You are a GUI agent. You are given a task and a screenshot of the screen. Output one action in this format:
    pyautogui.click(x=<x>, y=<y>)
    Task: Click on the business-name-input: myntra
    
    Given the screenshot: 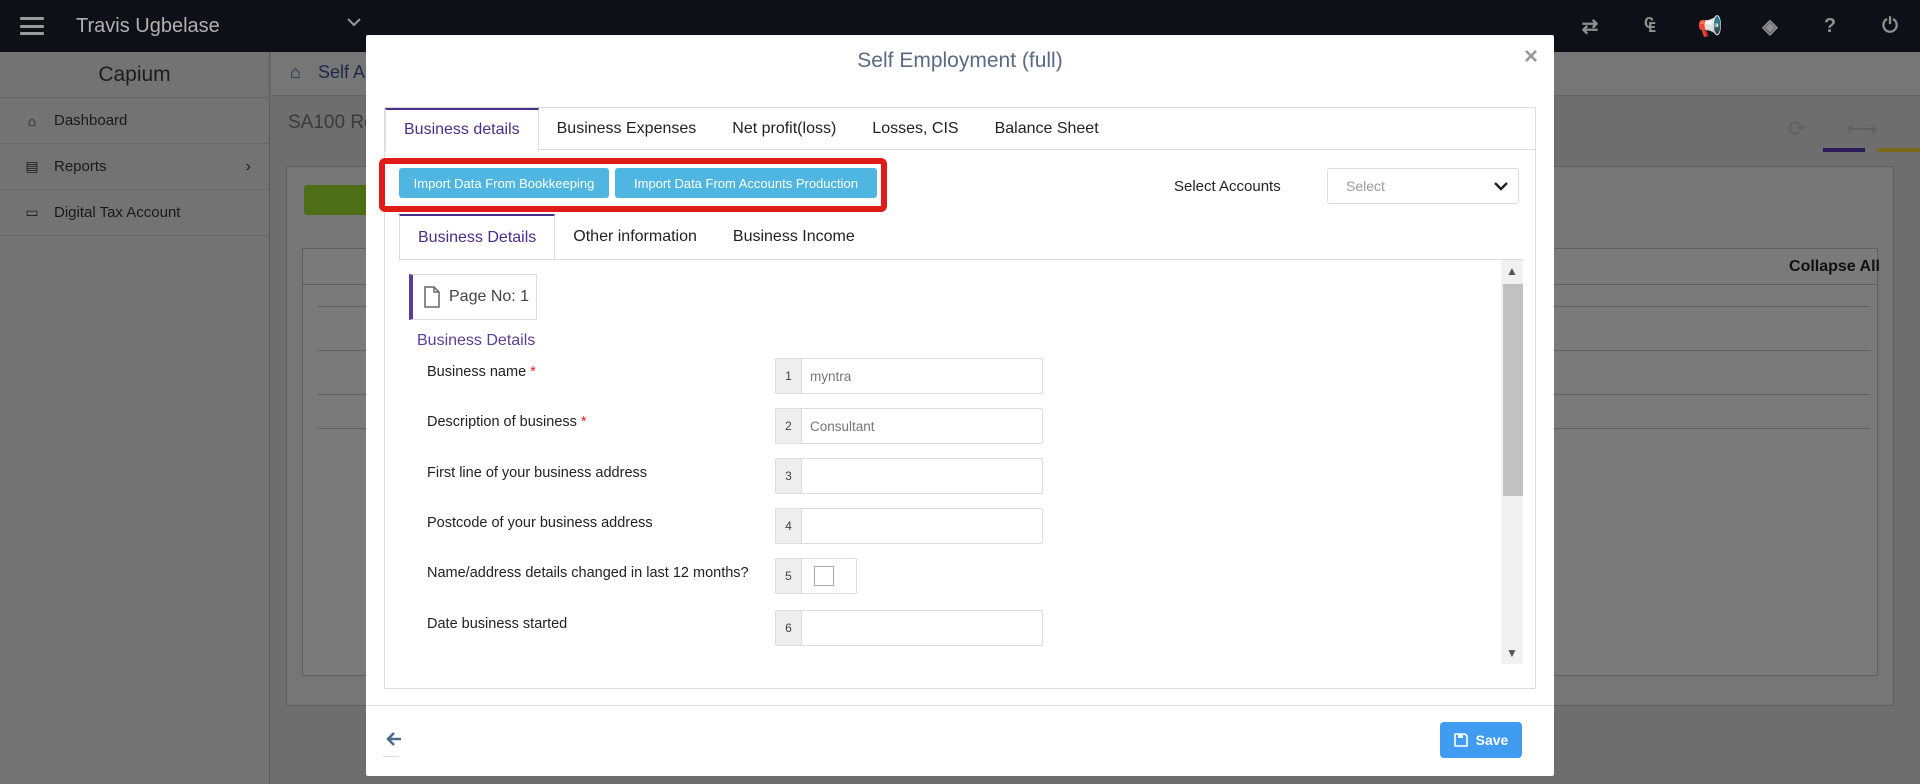 What is the action you would take?
    pyautogui.click(x=922, y=376)
    